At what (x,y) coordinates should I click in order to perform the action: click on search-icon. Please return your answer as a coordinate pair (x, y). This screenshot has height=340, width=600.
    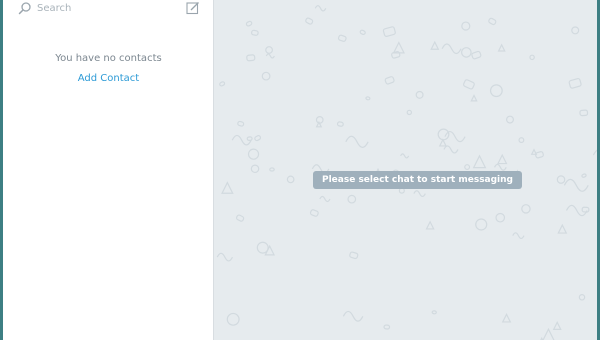
    Looking at the image, I should click on (24, 8).